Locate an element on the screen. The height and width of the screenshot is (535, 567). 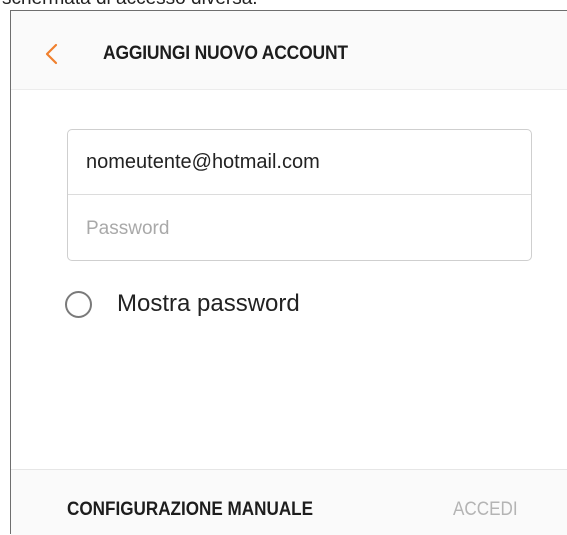
manual-configuration-button: CONFIGURAZIONE MANUALE is located at coordinates (190, 510).